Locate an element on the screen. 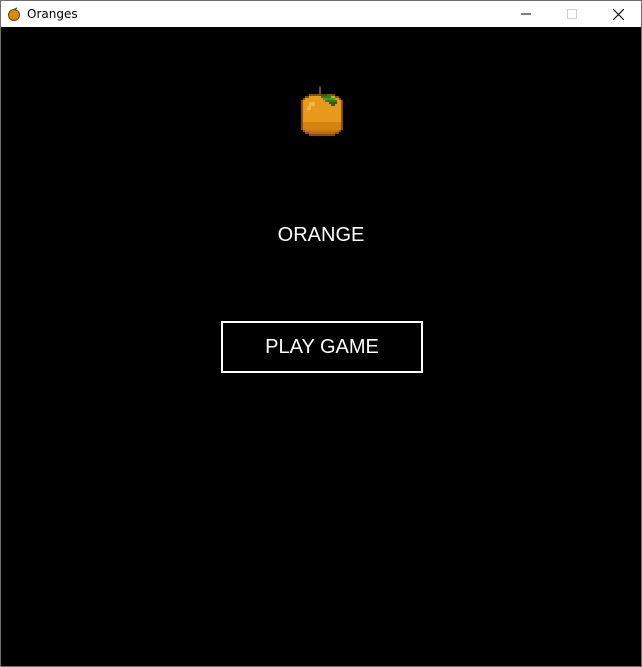 The image size is (642, 667). maximize-icon is located at coordinates (572, 14).